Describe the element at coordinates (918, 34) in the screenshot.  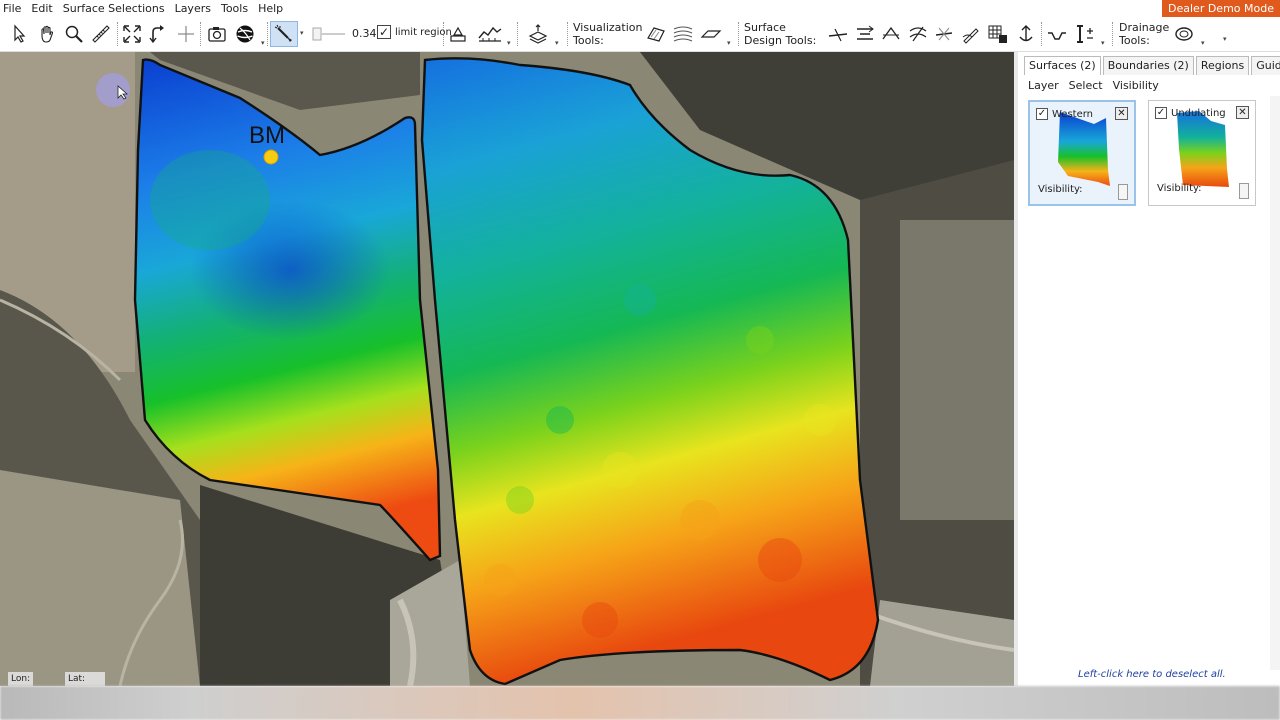
I see `warp-icon` at that location.